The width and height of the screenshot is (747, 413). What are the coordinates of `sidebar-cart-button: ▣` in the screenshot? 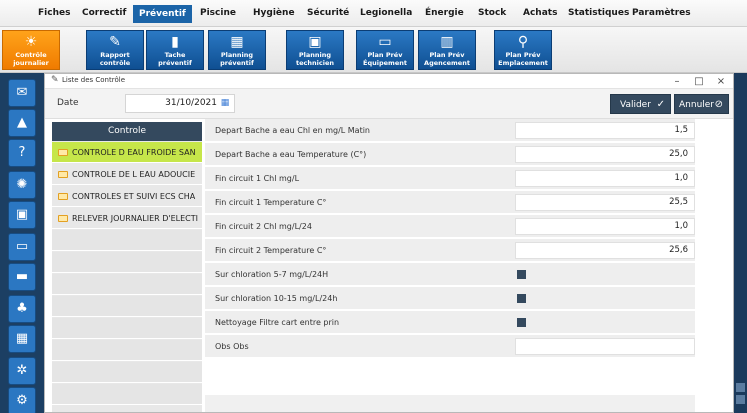 It's located at (22, 215).